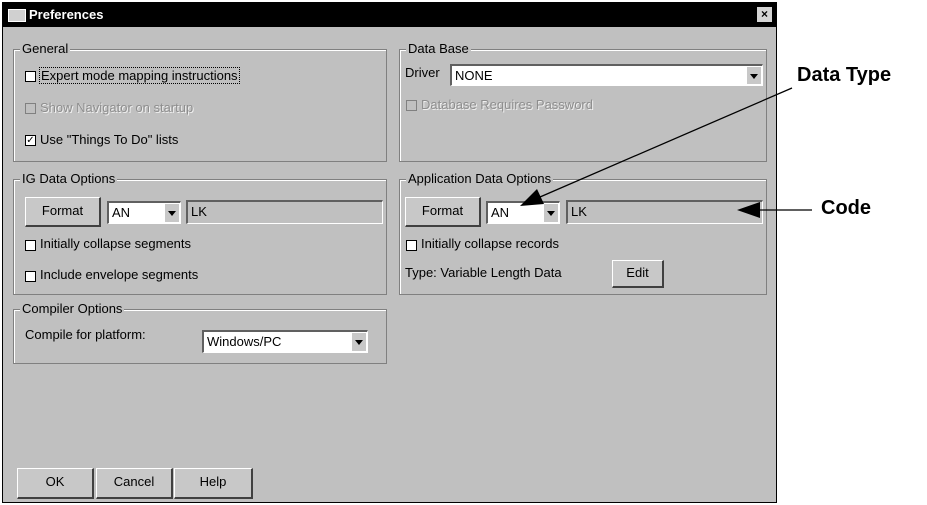 The width and height of the screenshot is (927, 505). Describe the element at coordinates (119, 274) in the screenshot. I see `ig-envelope-label: Include envelope segments` at that location.